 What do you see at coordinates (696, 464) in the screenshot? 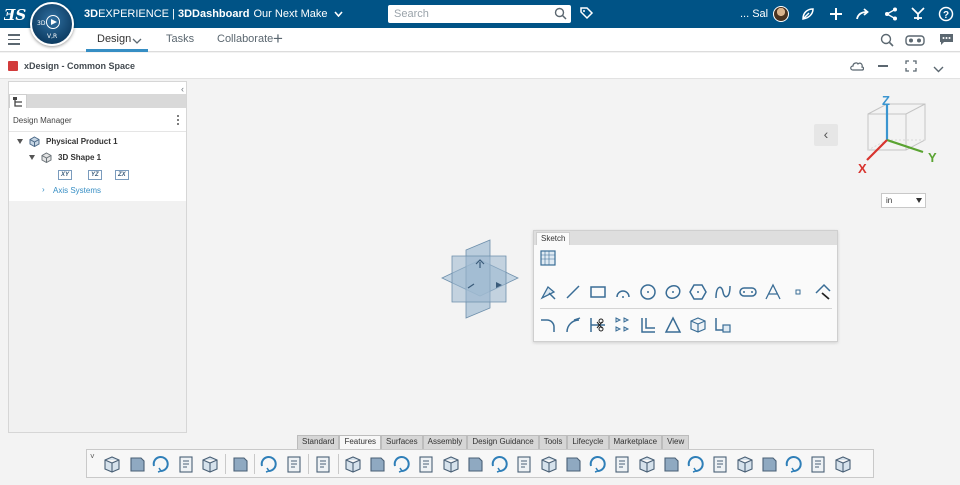
I see `flange-icon` at bounding box center [696, 464].